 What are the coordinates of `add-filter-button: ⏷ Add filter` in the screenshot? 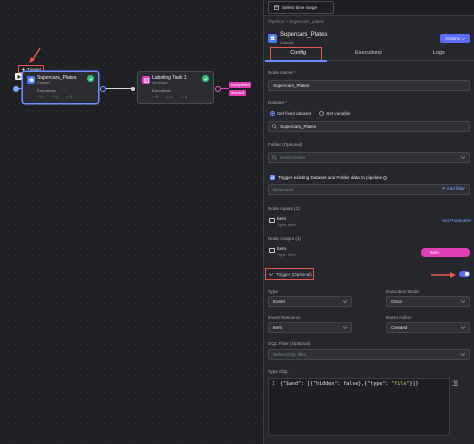 It's located at (453, 188).